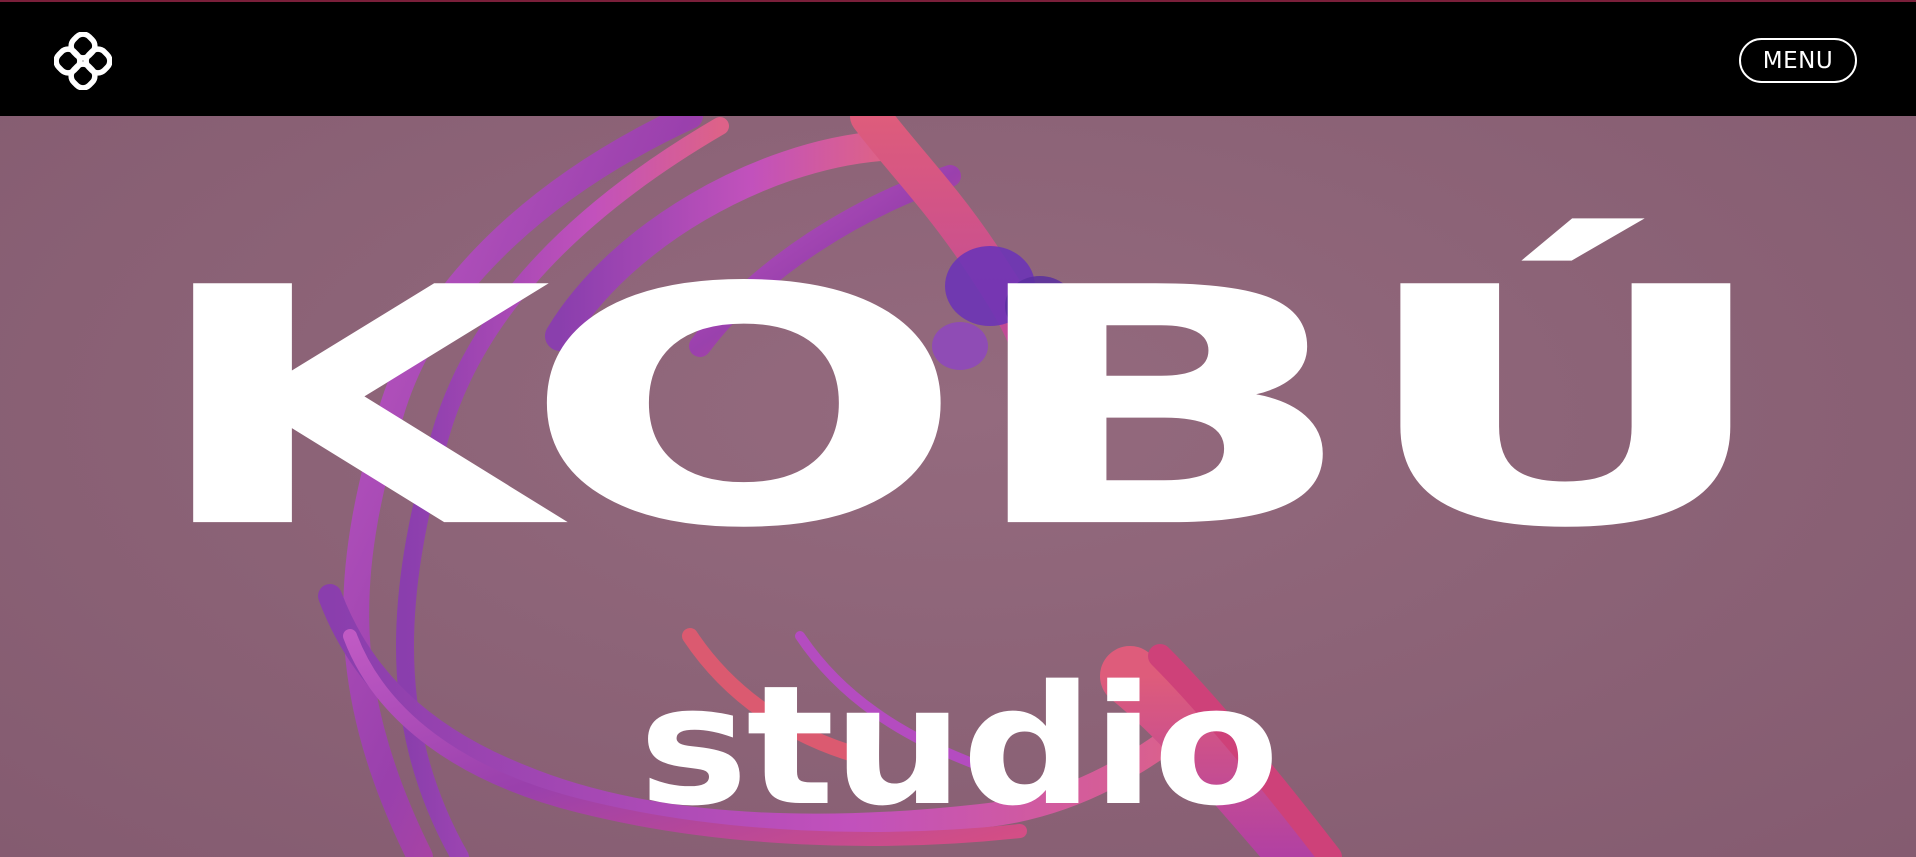  I want to click on kobu-logo-icon, so click(83, 61).